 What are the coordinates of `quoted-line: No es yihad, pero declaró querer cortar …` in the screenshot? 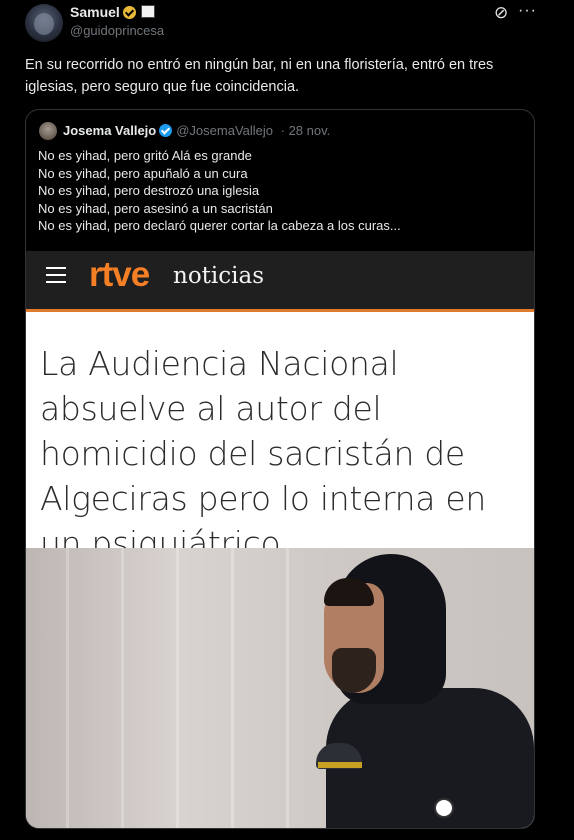 It's located at (219, 225).